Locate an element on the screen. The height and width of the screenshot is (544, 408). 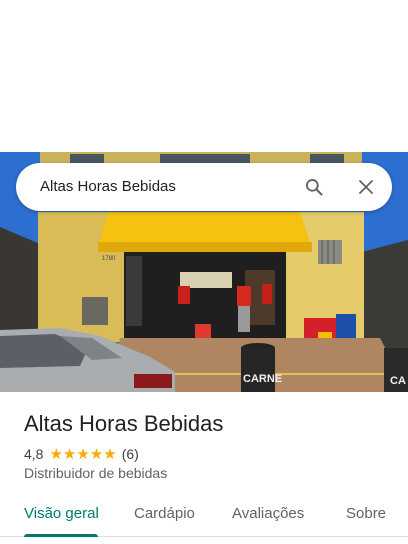
rating-row: 4,8 ★★★★★ (6) is located at coordinates (81, 454).